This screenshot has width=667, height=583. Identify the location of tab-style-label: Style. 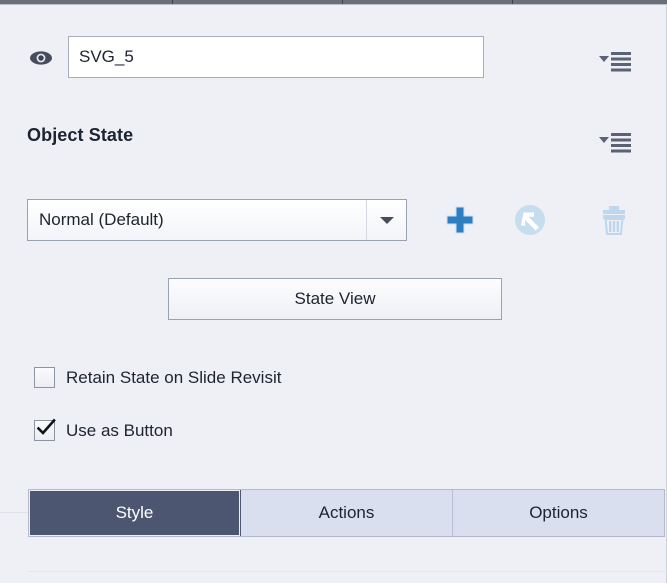
(134, 512).